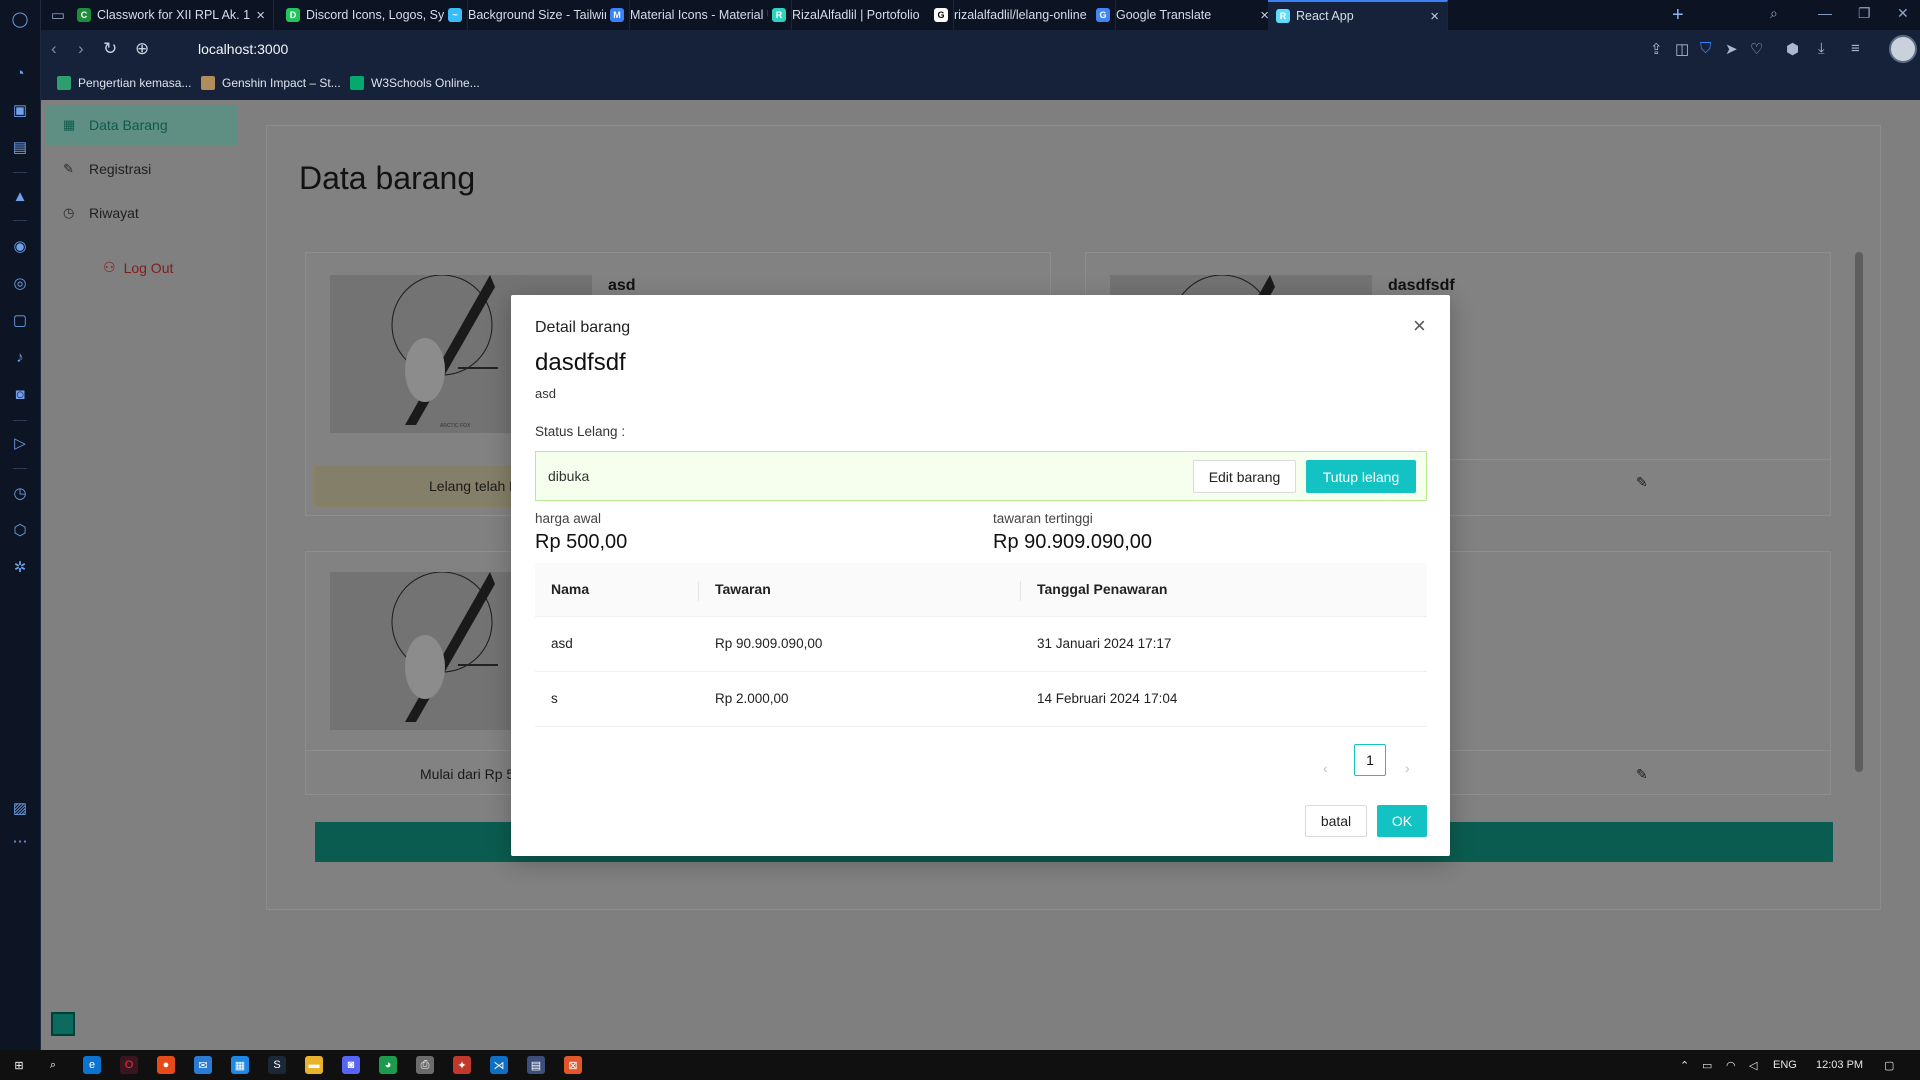 Image resolution: width=1920 pixels, height=1080 pixels. I want to click on snapshot-icon: ◫, so click(1682, 49).